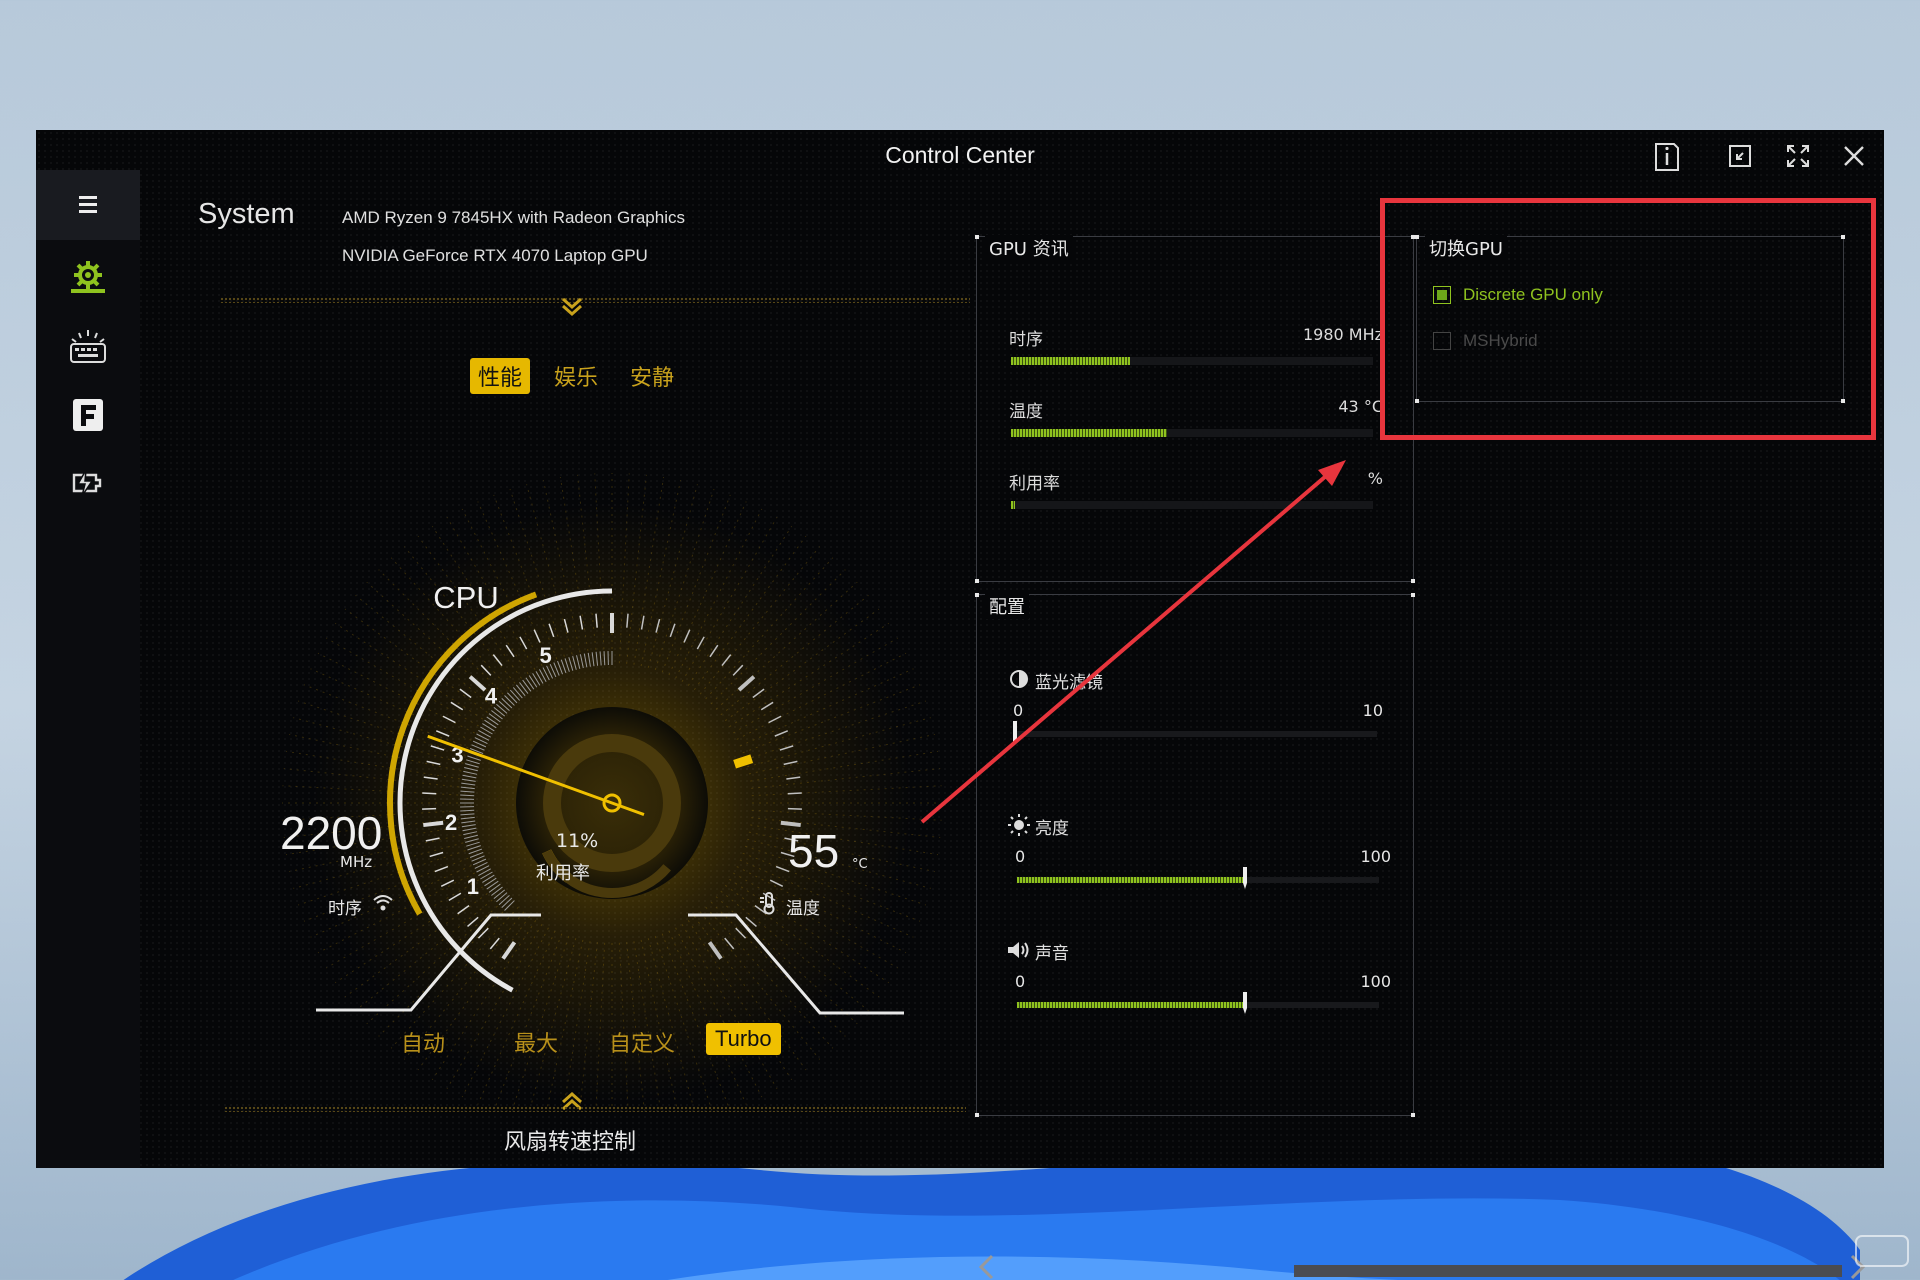 The image size is (1920, 1280). Describe the element at coordinates (814, 851) in the screenshot. I see `cpu-temp-value: 55` at that location.